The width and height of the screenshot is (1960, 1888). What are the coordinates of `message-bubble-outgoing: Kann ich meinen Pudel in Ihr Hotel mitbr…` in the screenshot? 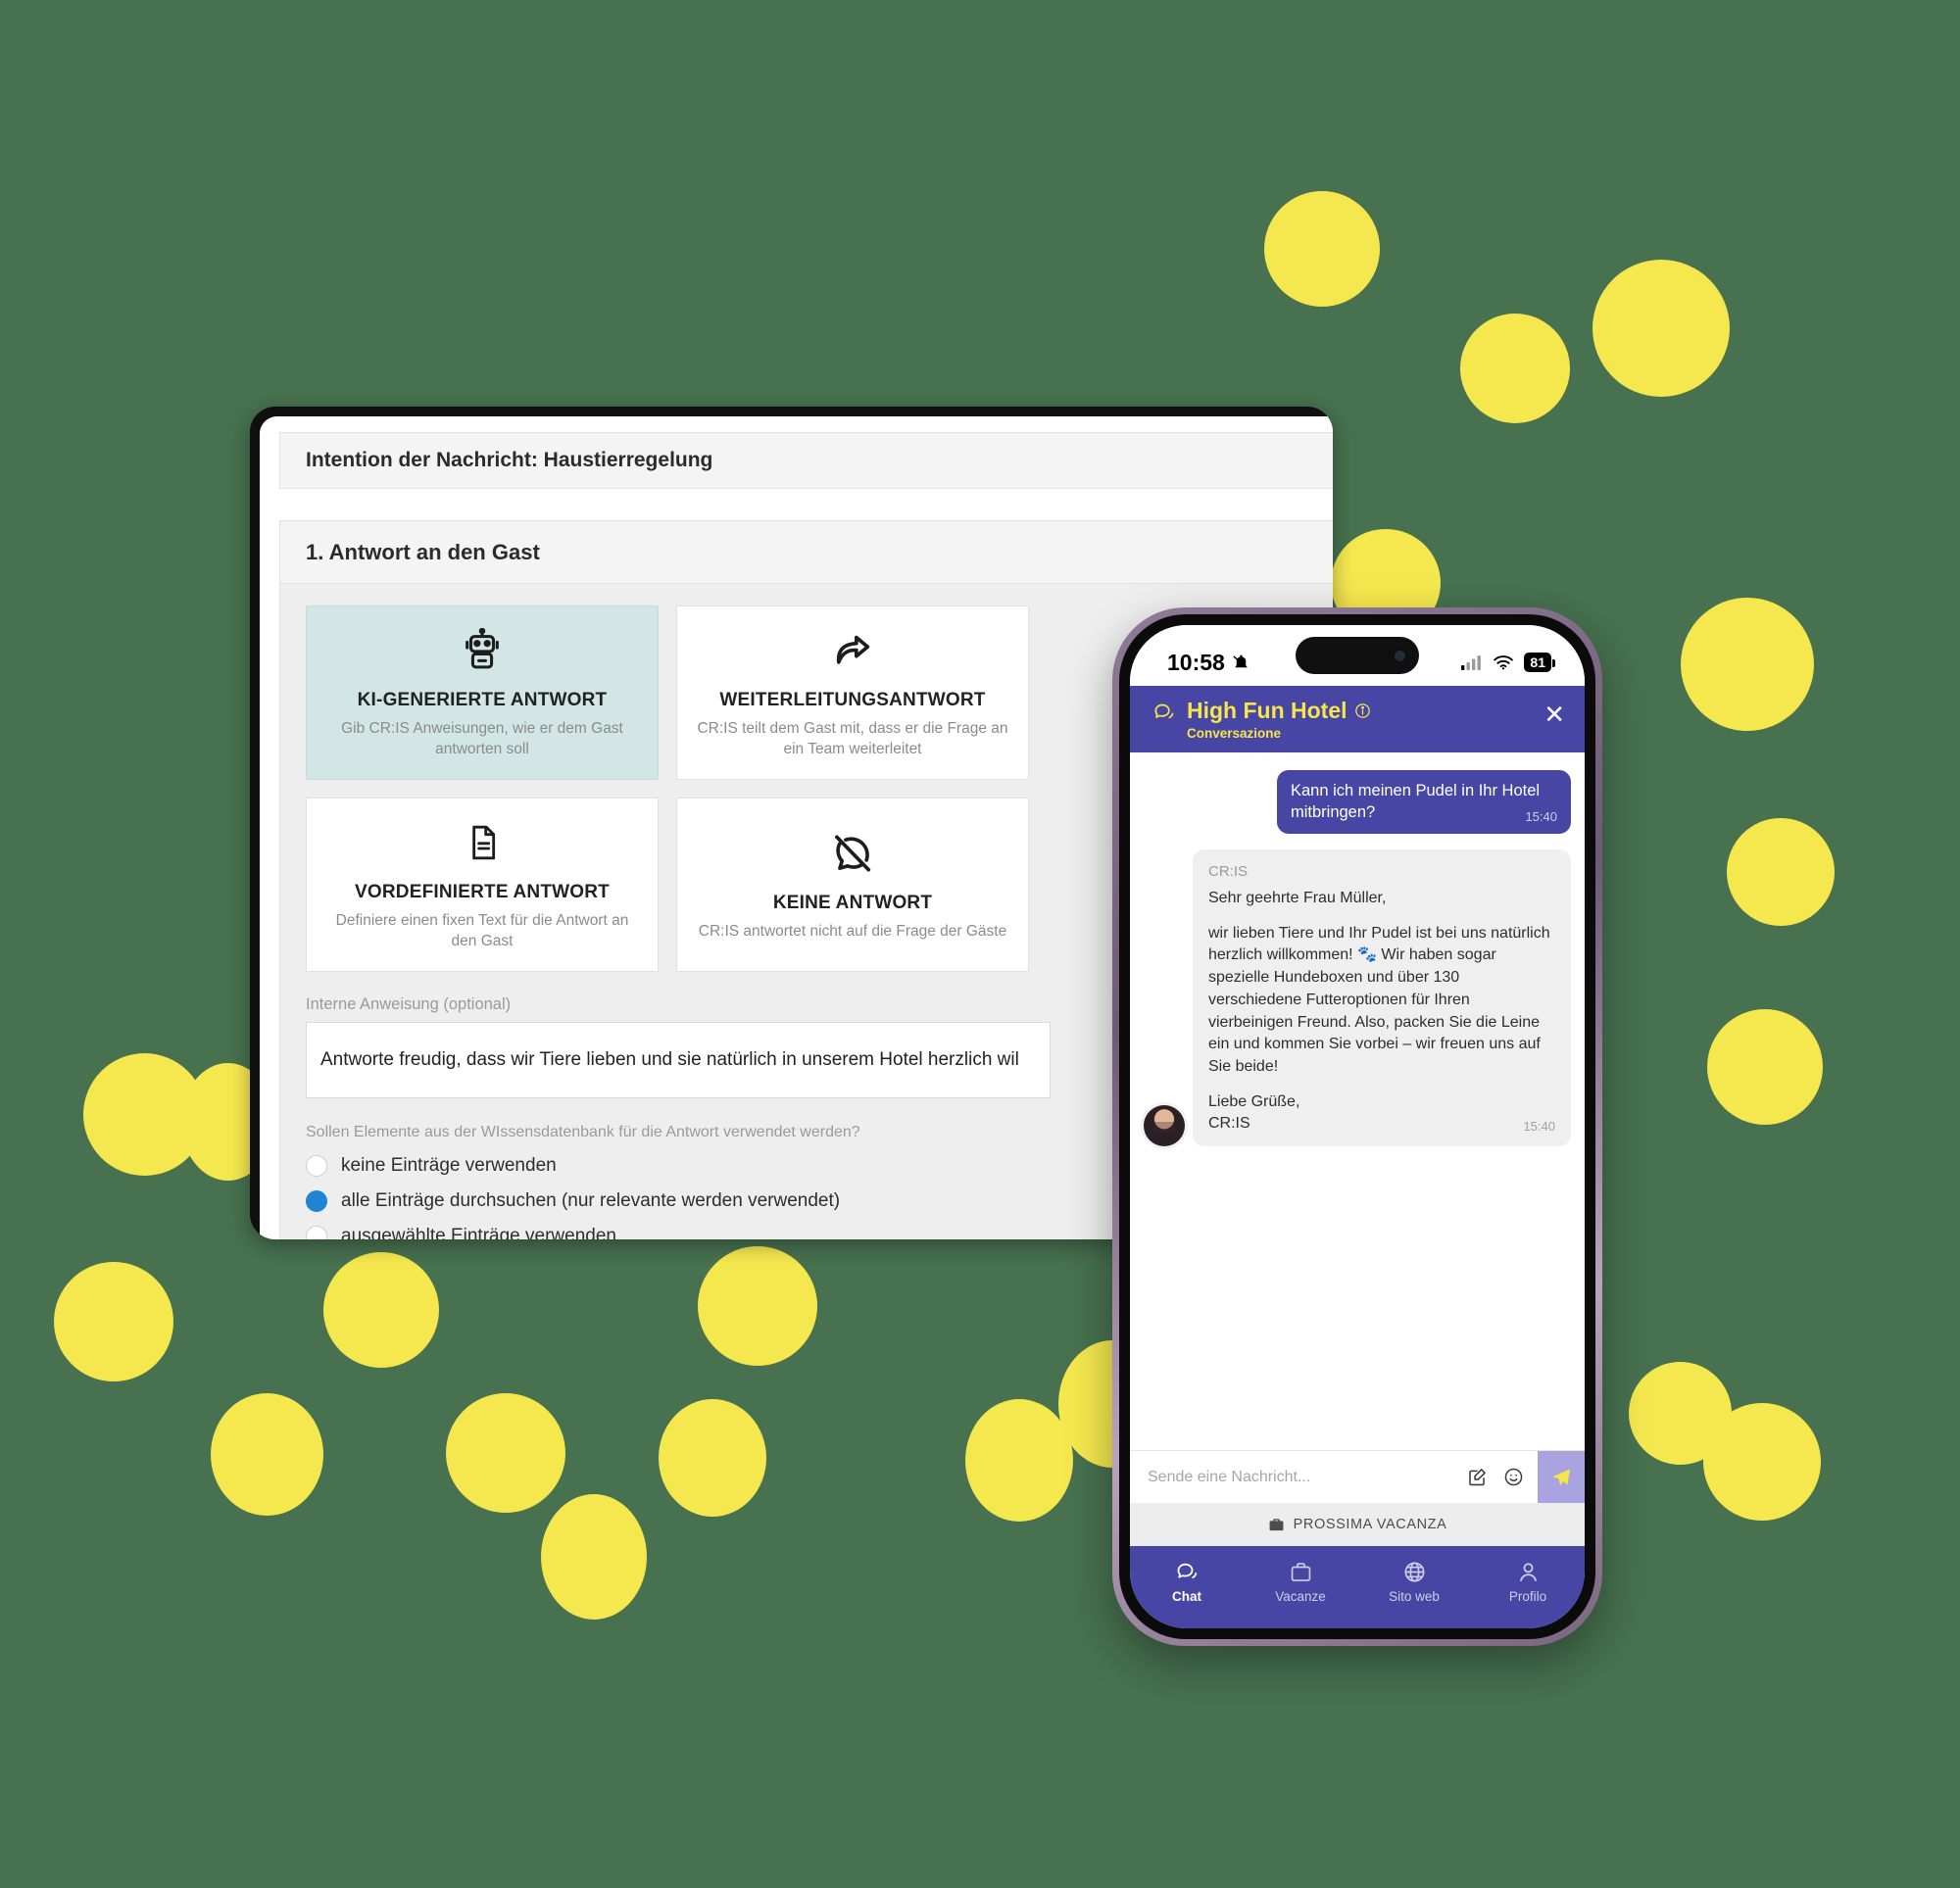 It's located at (1424, 802).